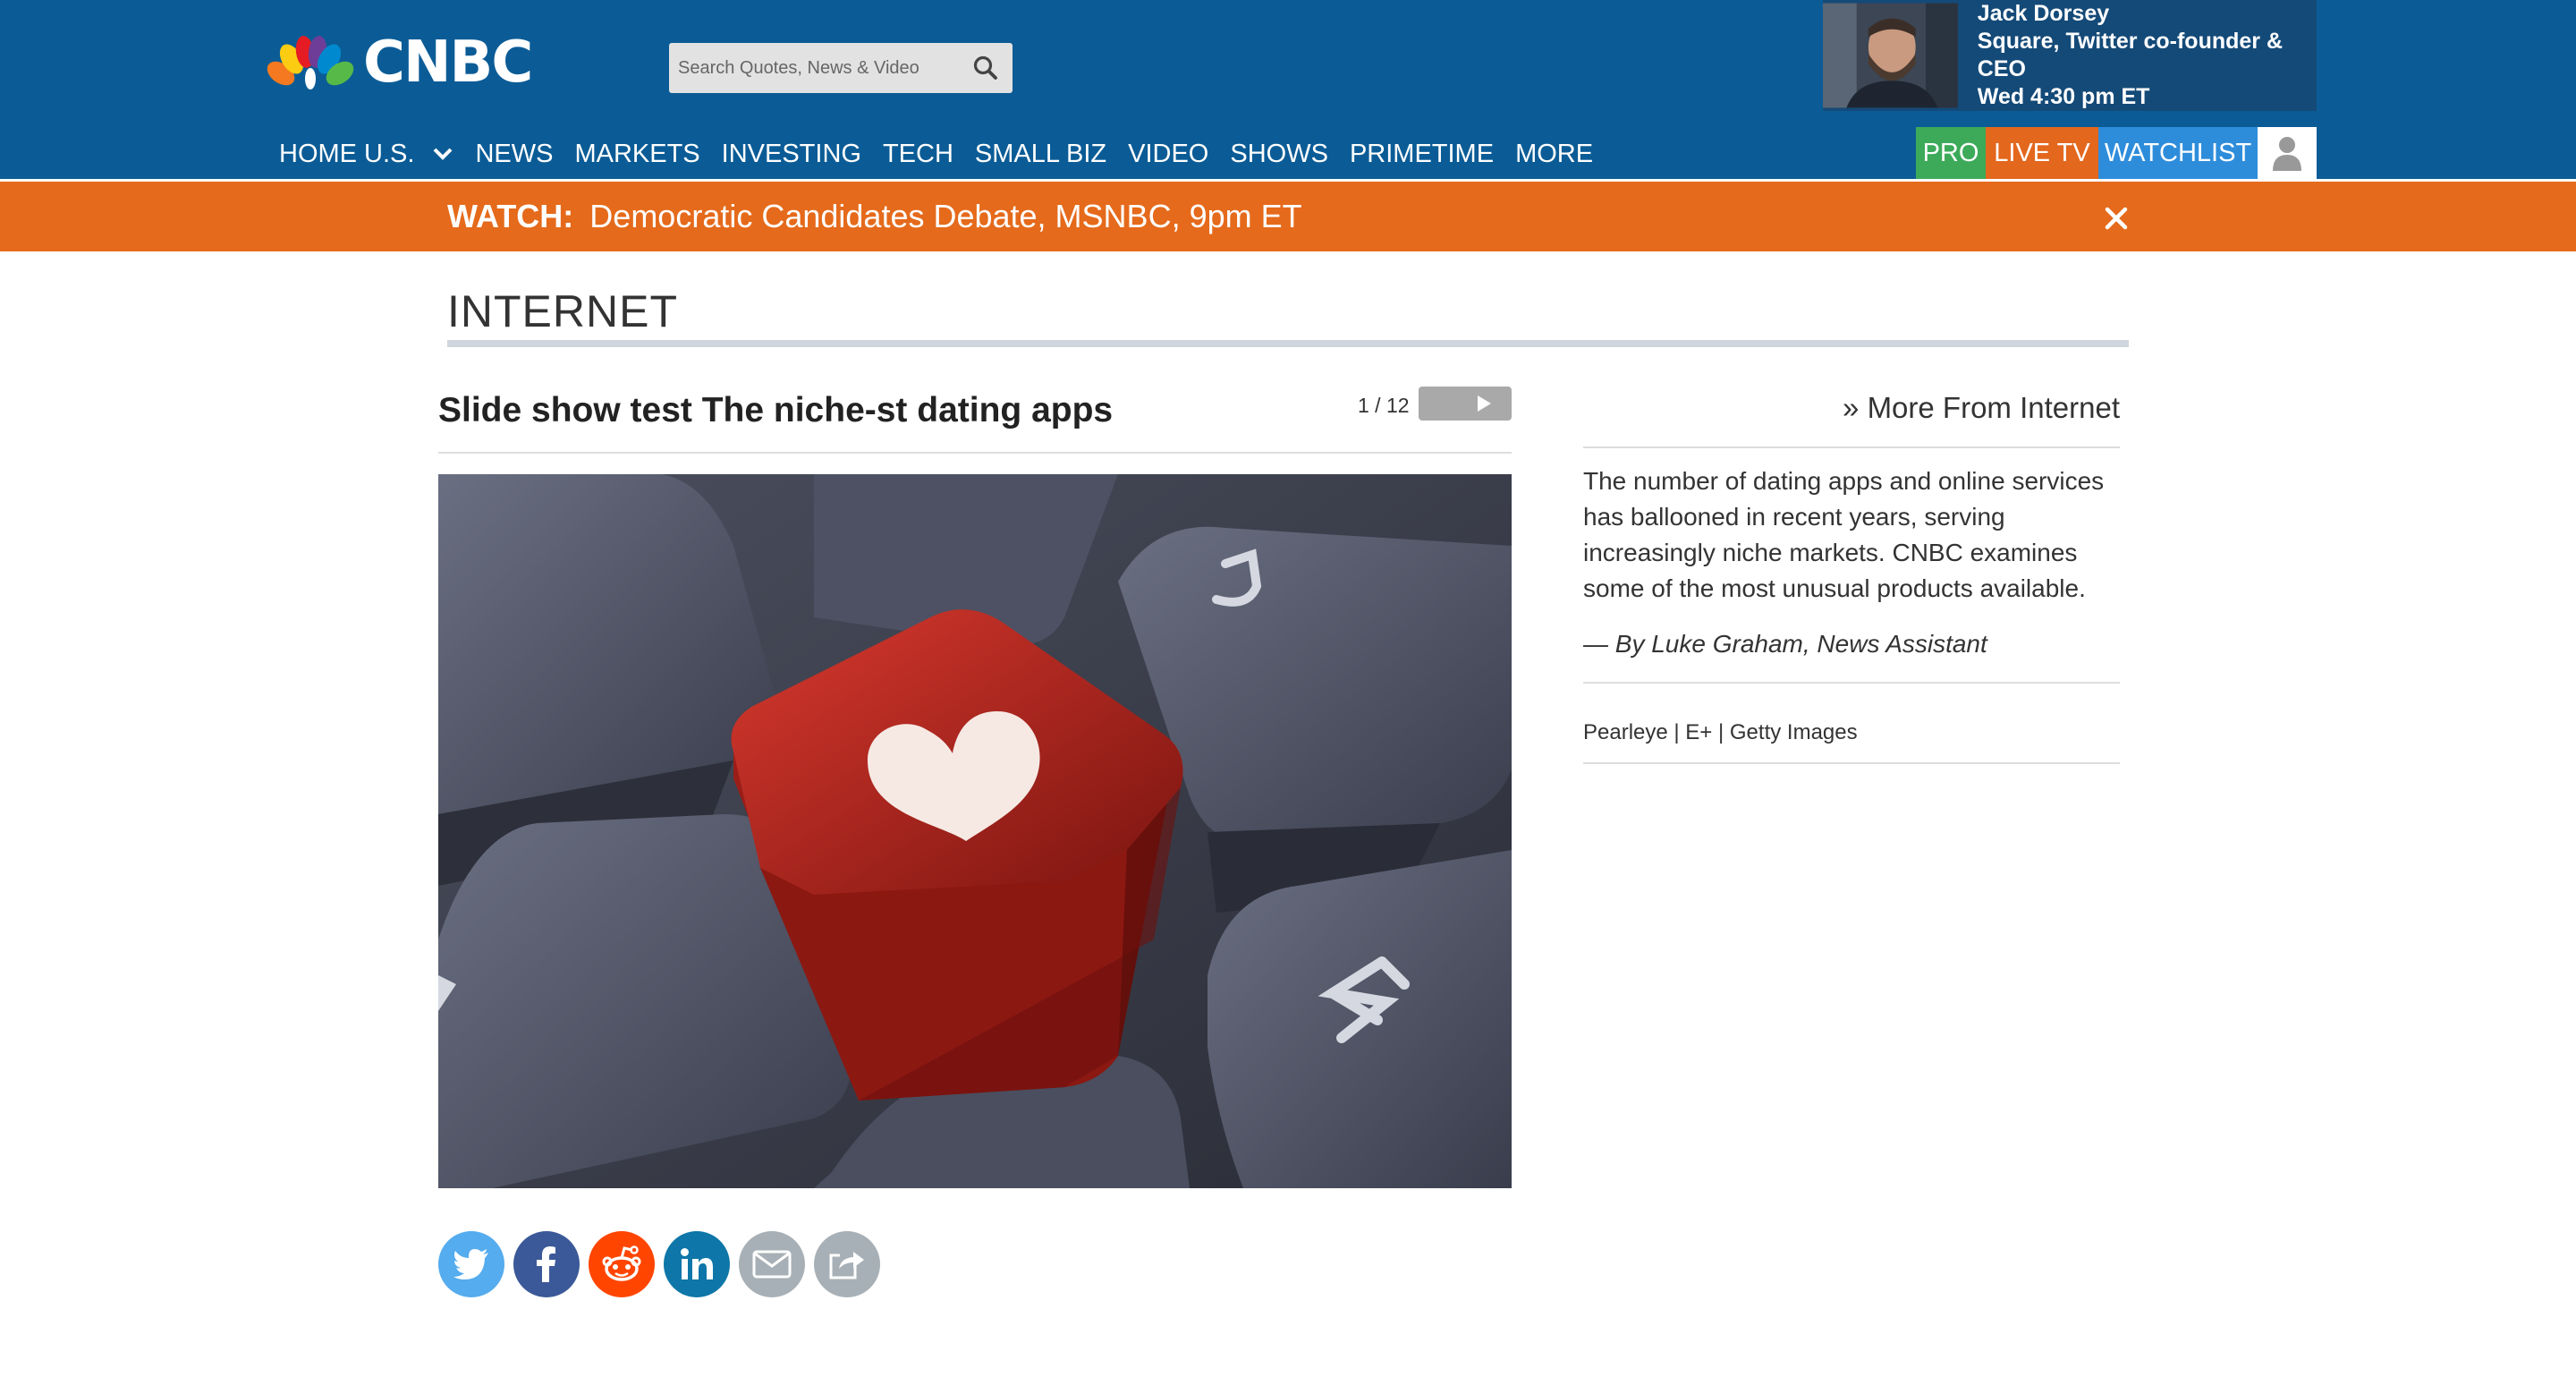 The width and height of the screenshot is (2576, 1394). I want to click on search-input, so click(814, 68).